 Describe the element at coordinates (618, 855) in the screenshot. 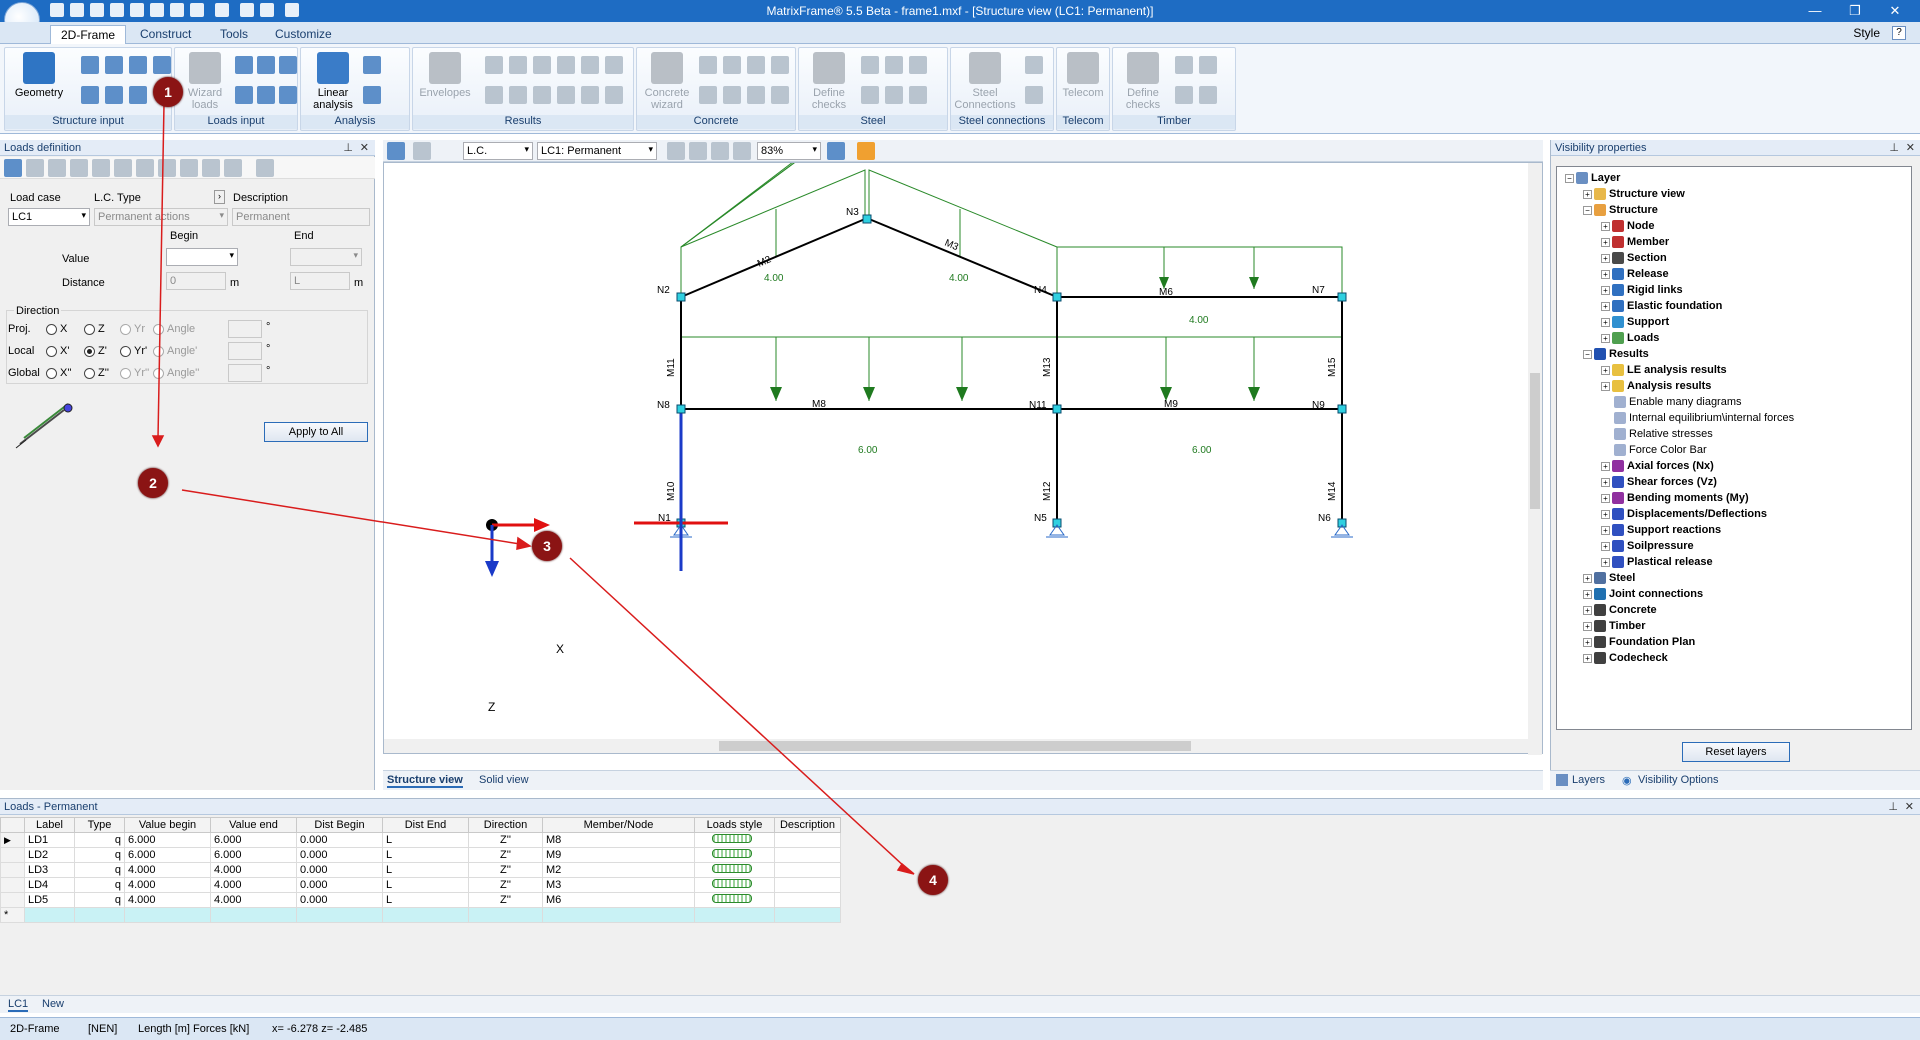

I see `table-cell: M9` at that location.